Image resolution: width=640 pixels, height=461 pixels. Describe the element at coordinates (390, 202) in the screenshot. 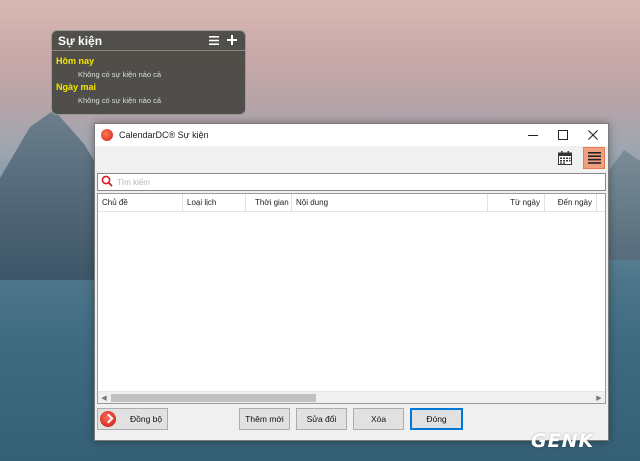

I see `column-header-content: Nội dung` at that location.